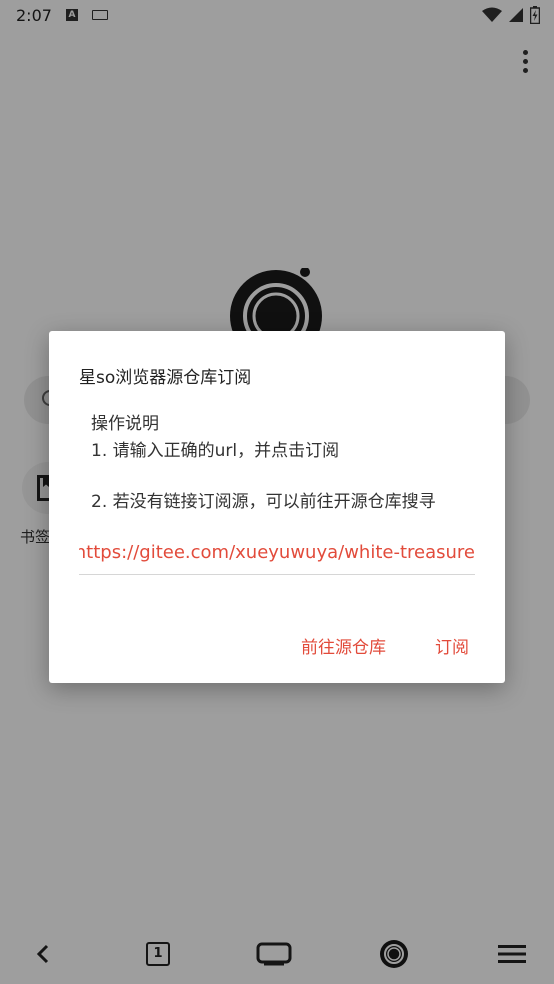  What do you see at coordinates (291, 477) in the screenshot?
I see `message-gap` at bounding box center [291, 477].